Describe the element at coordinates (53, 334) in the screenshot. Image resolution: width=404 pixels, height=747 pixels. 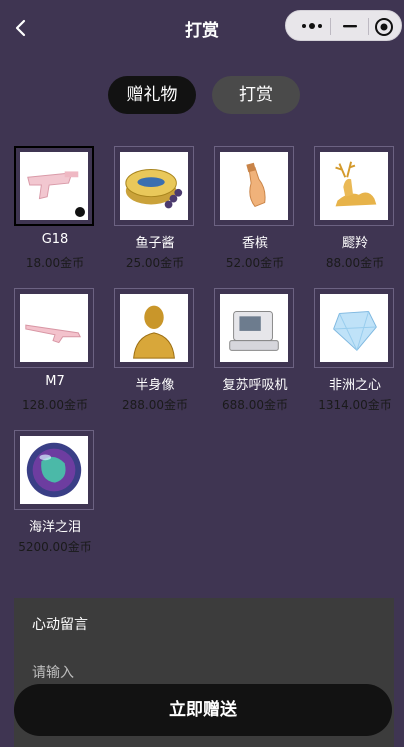
I see `rifle-icon` at that location.